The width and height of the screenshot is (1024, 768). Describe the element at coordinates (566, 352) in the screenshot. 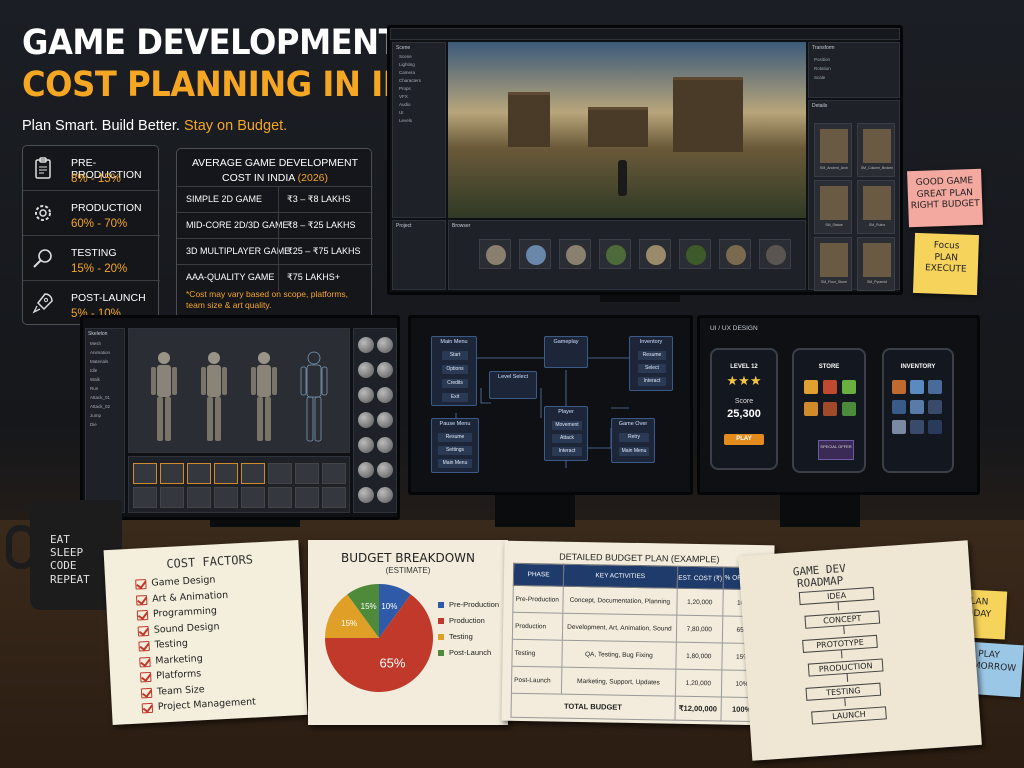

I see `node-gameplay: Gameplay` at that location.